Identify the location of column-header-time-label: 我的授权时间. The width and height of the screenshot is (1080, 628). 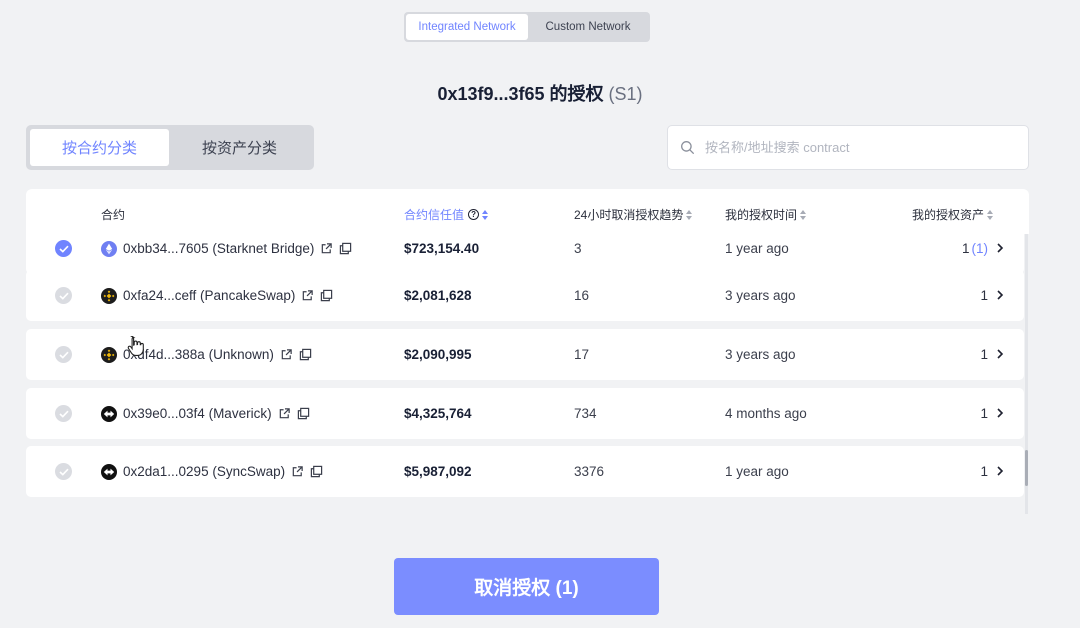
(761, 215).